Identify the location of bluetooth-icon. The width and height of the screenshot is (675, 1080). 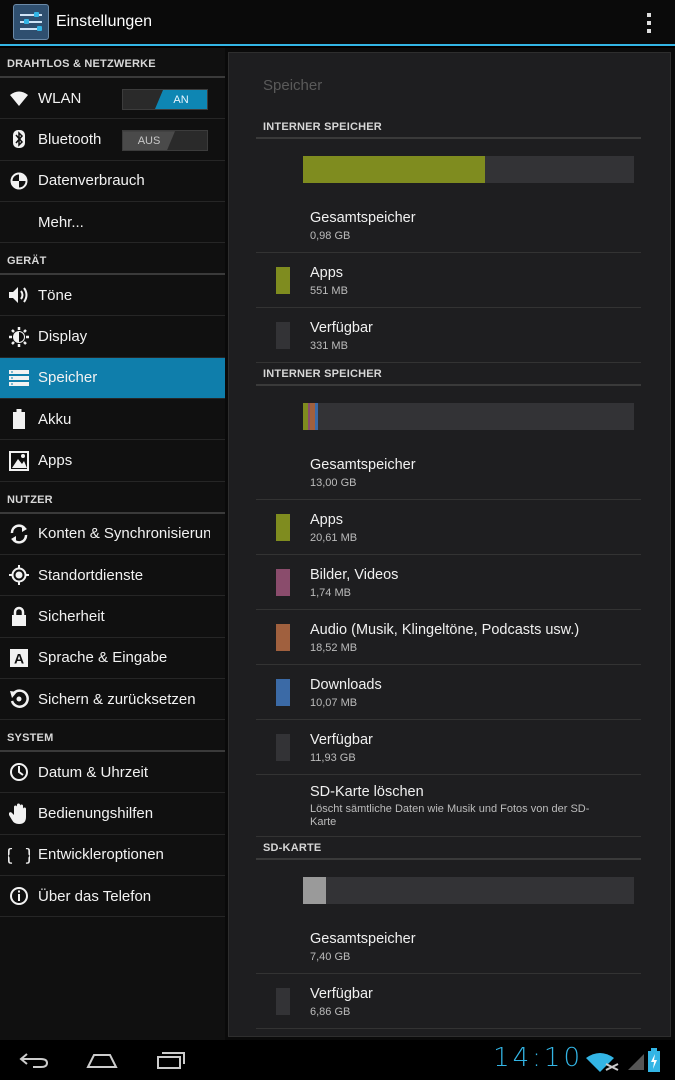
(19, 139).